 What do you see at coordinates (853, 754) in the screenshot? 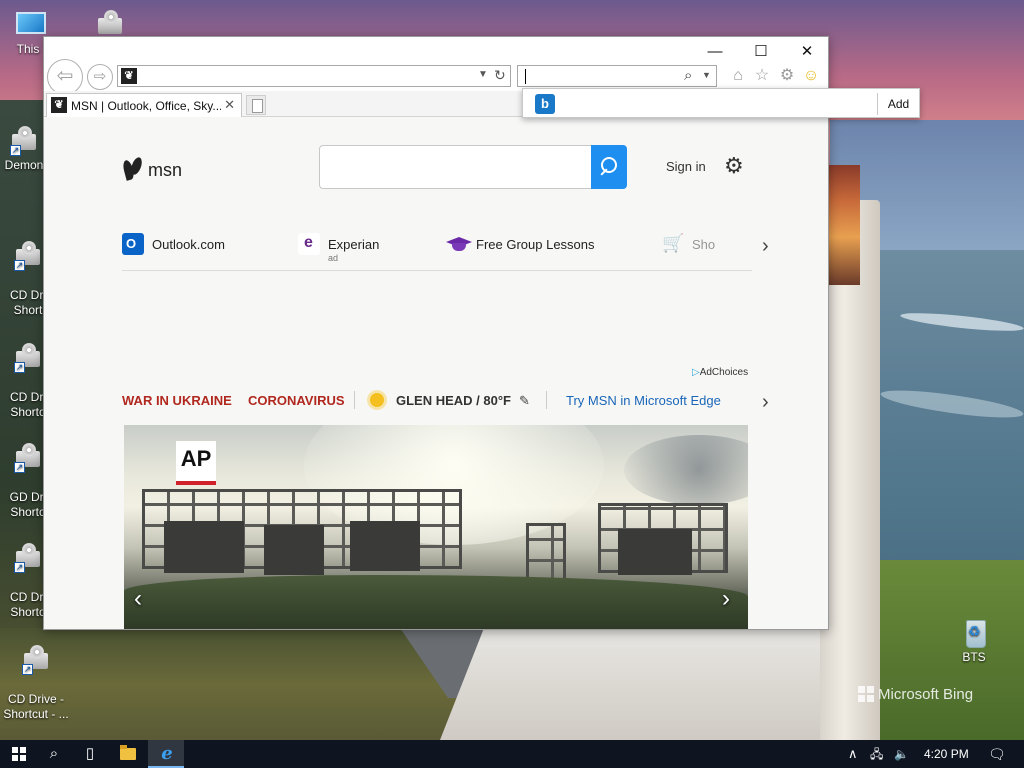
I see `show-hidden-icons-chevron: ∧` at bounding box center [853, 754].